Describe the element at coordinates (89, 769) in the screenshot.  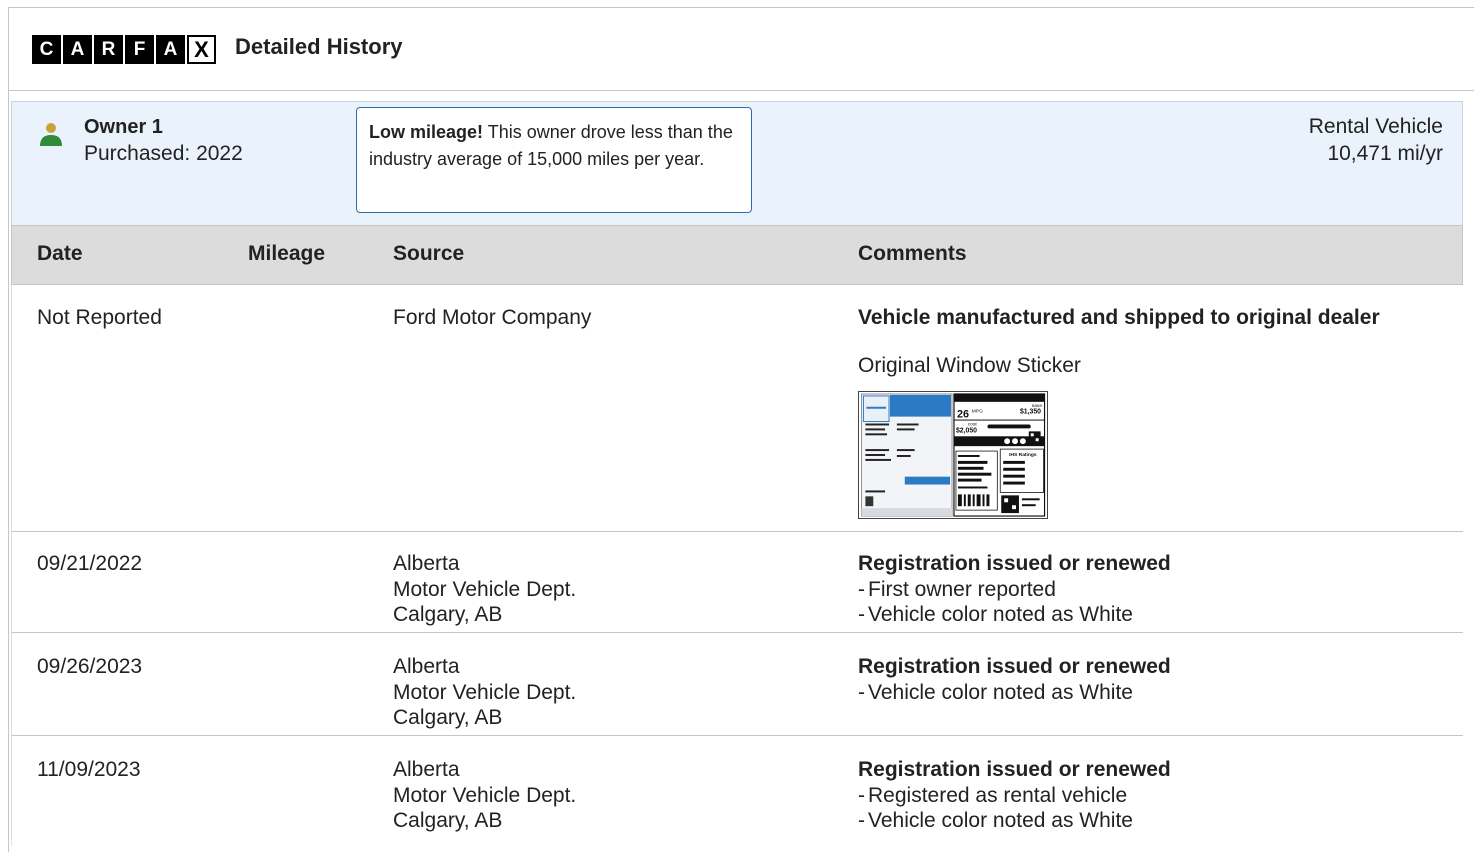
I see `row-date: 11/09/2023` at that location.